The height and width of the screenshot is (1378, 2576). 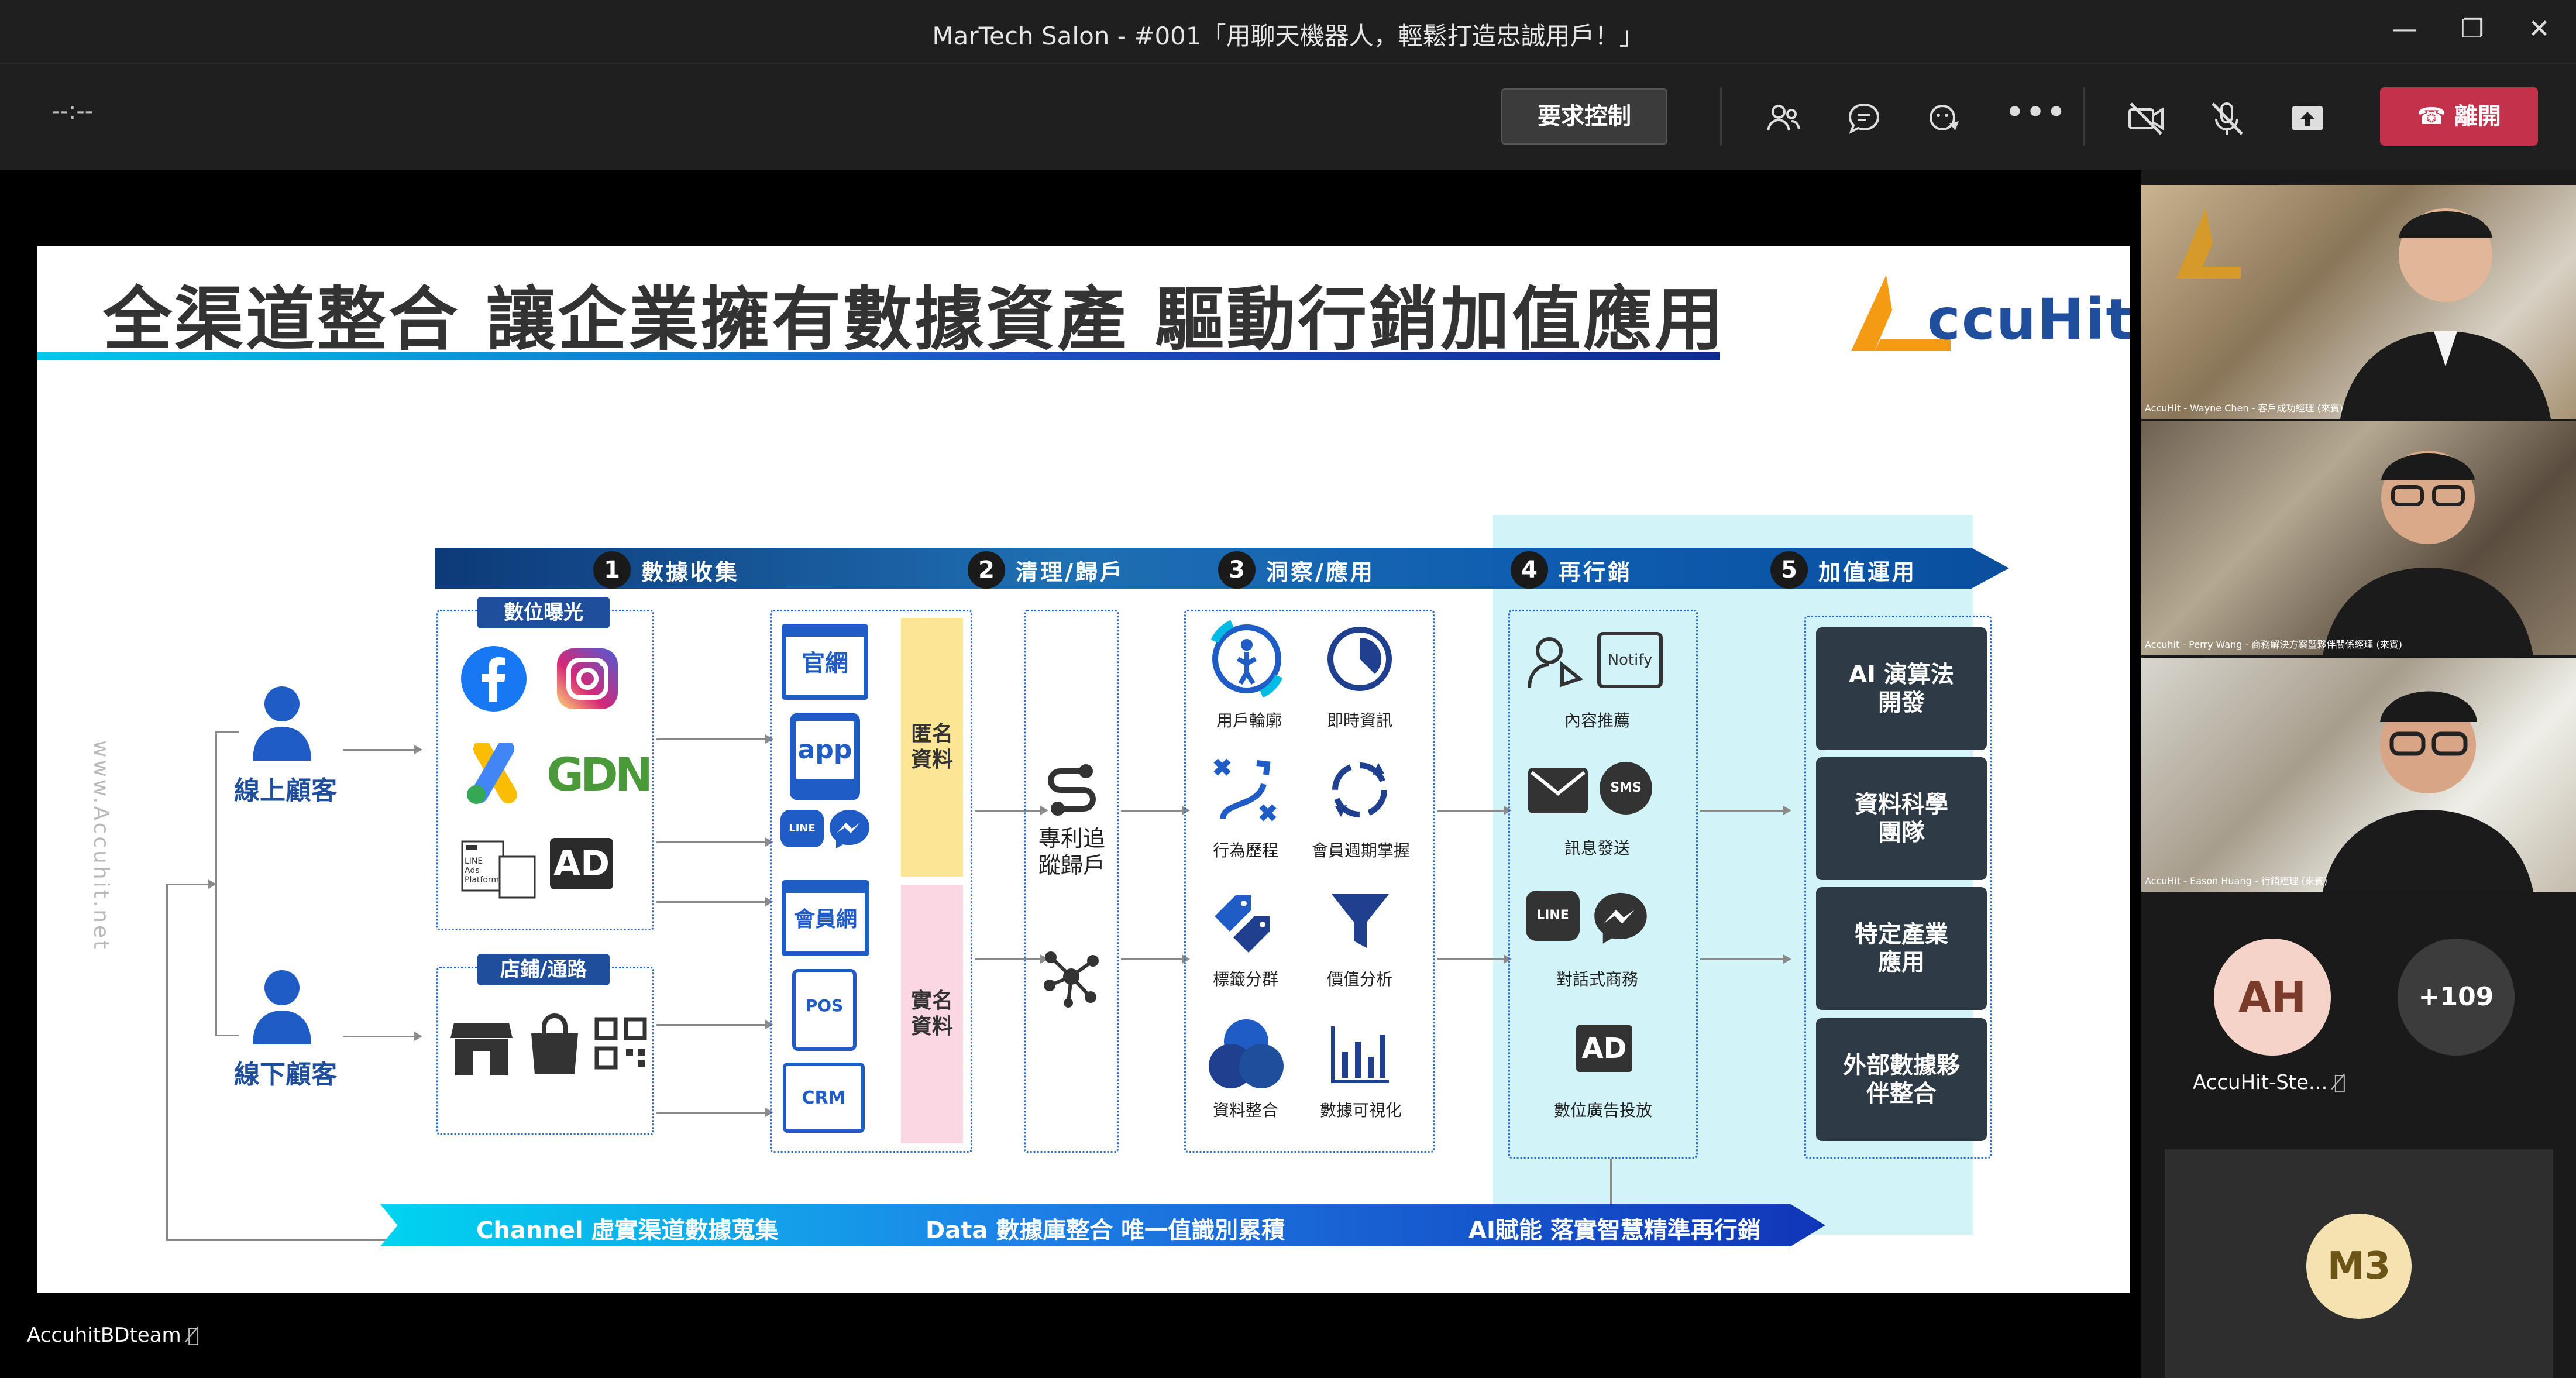 I want to click on value-added-item: 特定產業 應用, so click(x=1902, y=948).